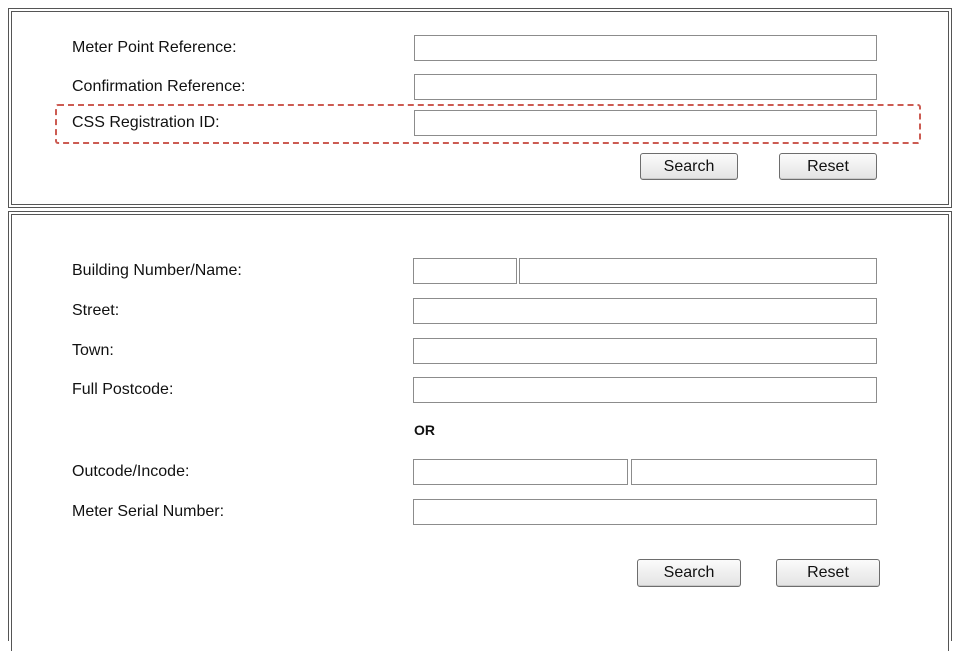  I want to click on address-reset-button: Reset, so click(828, 573).